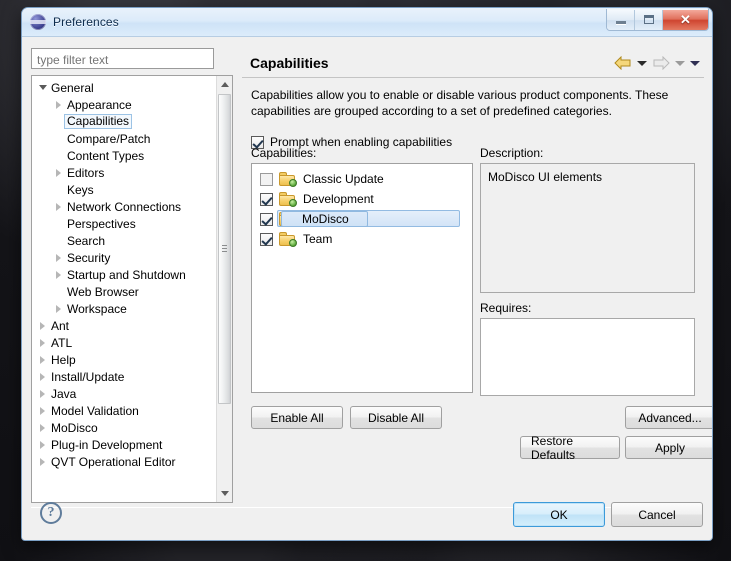 The width and height of the screenshot is (731, 561). I want to click on tree-item-search: Search, so click(125, 240).